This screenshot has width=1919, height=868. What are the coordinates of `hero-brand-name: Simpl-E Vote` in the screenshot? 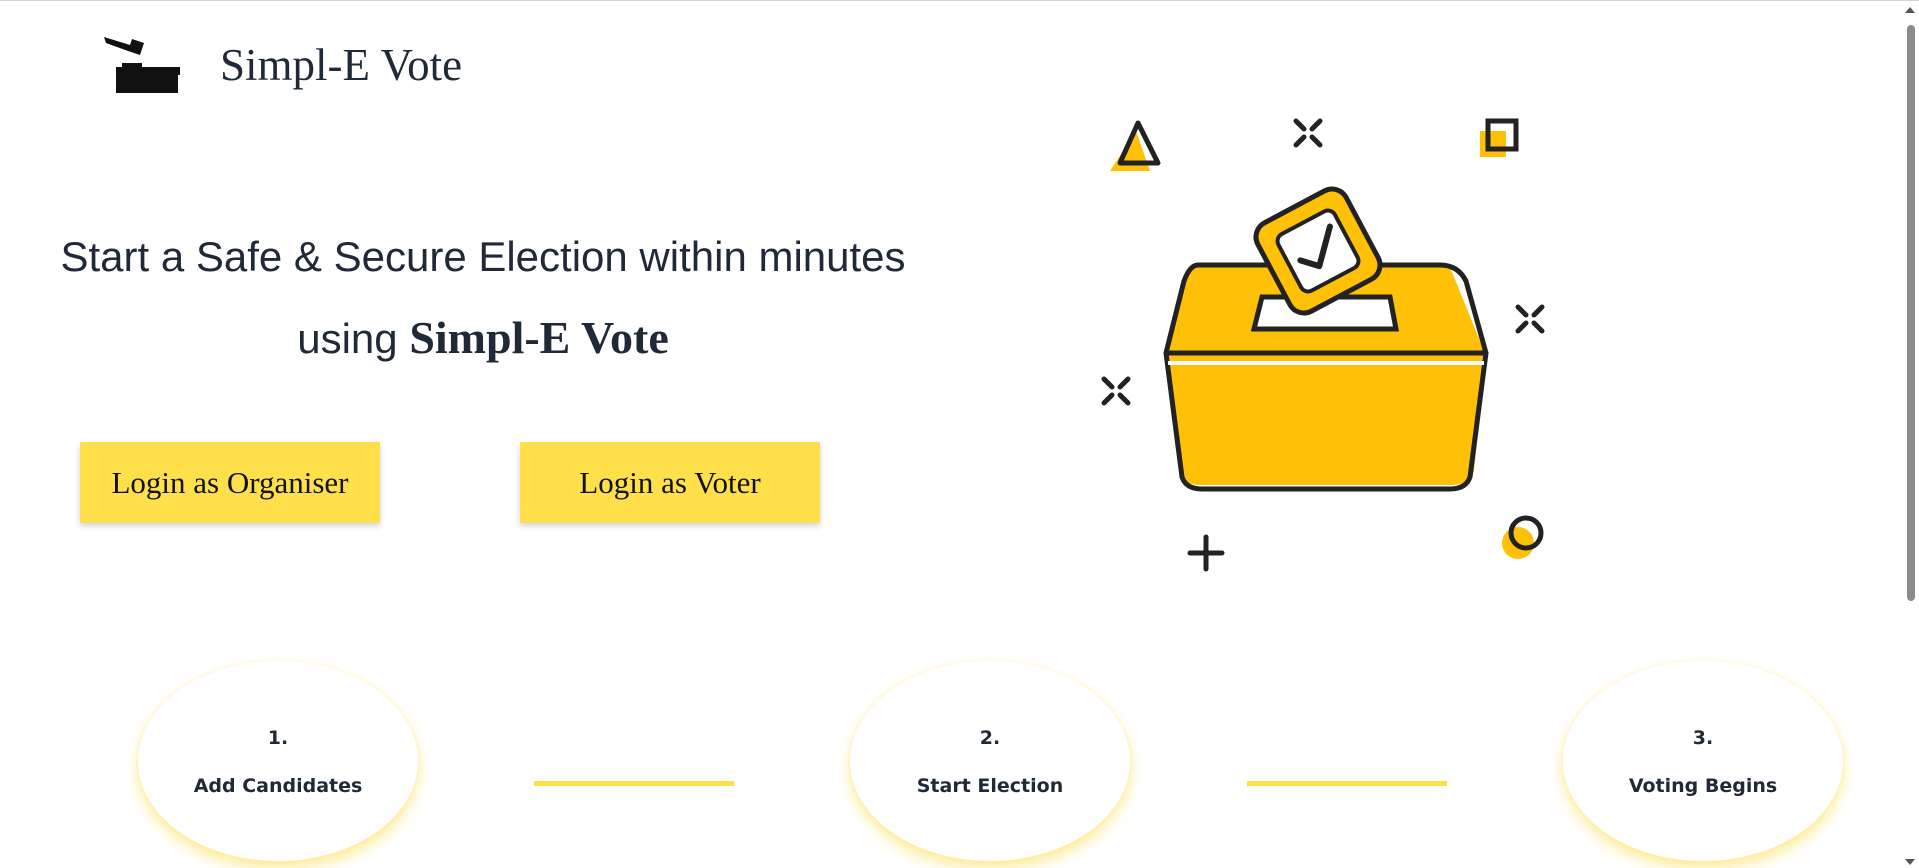 It's located at (539, 337).